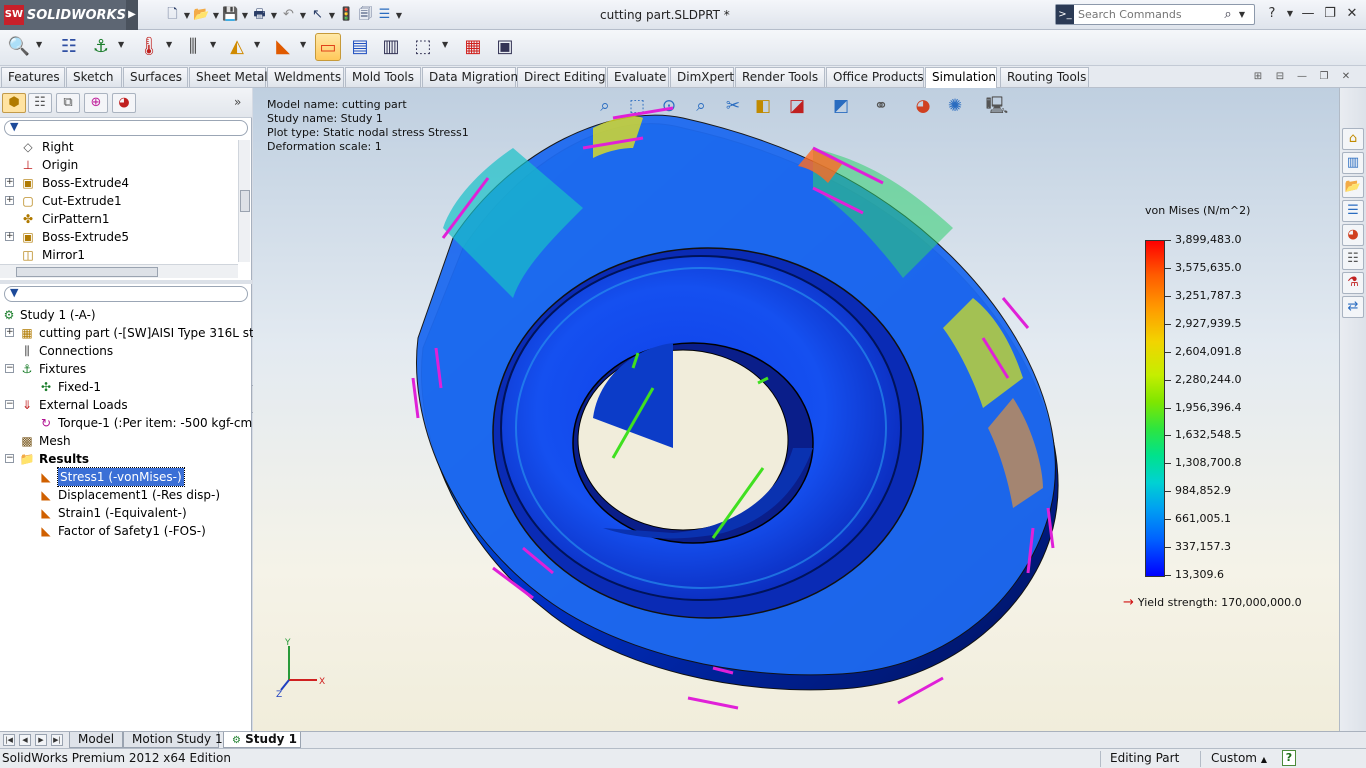 This screenshot has width=1366, height=768. Describe the element at coordinates (1242, 14) in the screenshot. I see `search-dropdown-icon: ▼` at that location.